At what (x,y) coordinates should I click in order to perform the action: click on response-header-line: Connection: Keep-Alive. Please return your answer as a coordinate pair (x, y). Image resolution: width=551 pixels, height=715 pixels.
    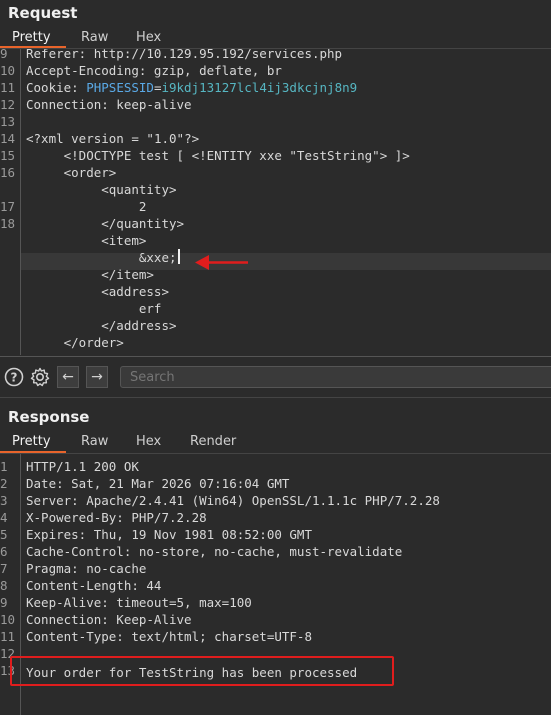
    Looking at the image, I should click on (109, 619).